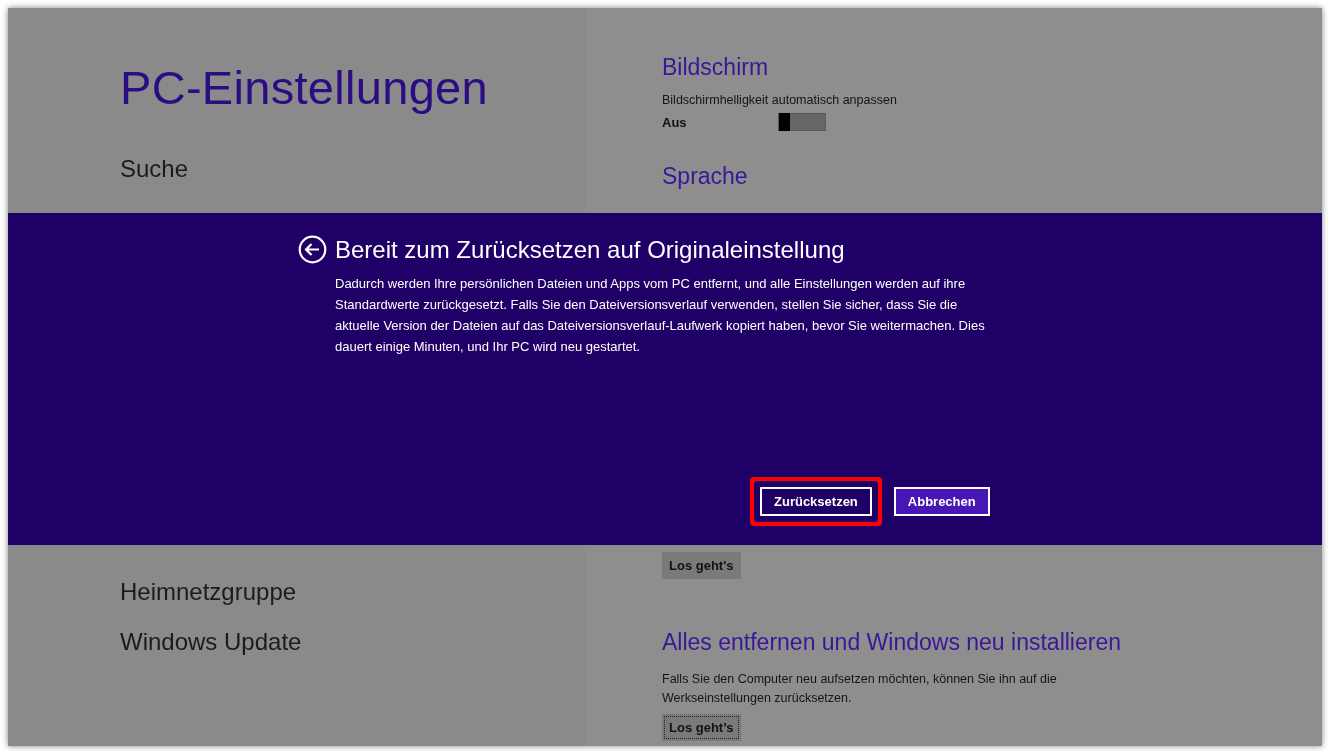 Image resolution: width=1330 pixels, height=751 pixels. What do you see at coordinates (779, 100) in the screenshot?
I see `setting-label: Bildschirmhelligkeit automatisch anpassen` at bounding box center [779, 100].